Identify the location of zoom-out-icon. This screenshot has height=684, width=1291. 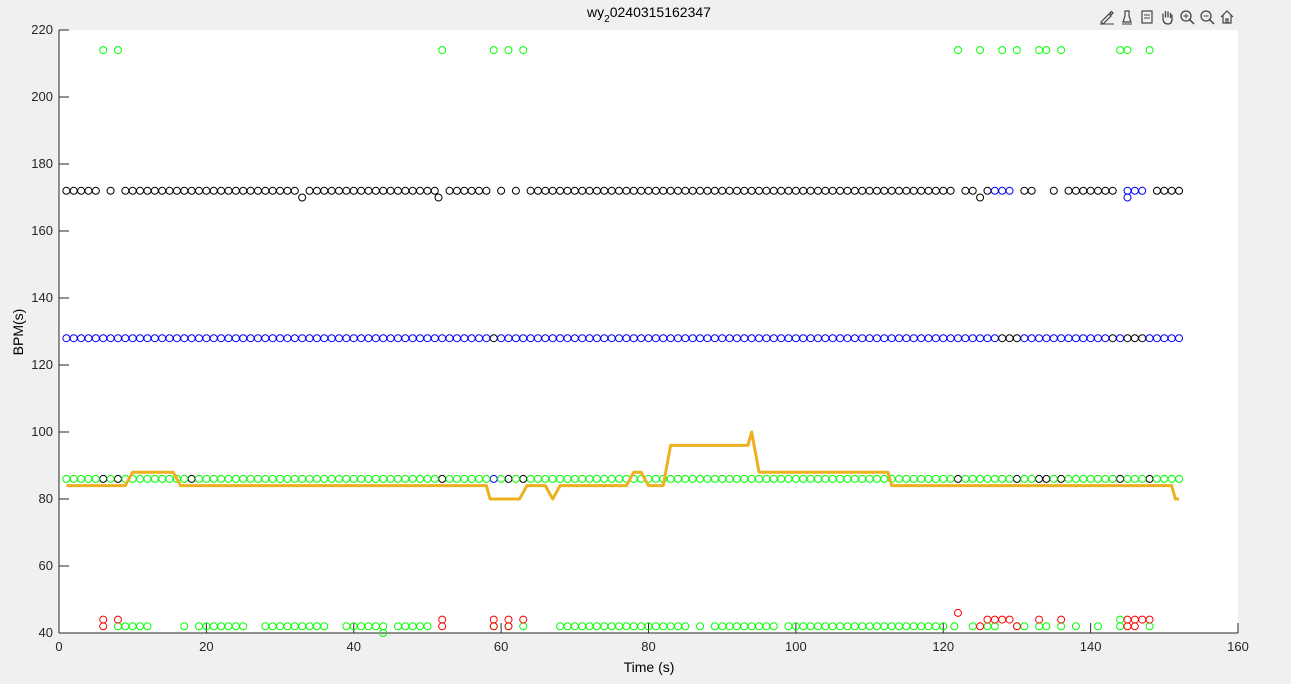
(1207, 17).